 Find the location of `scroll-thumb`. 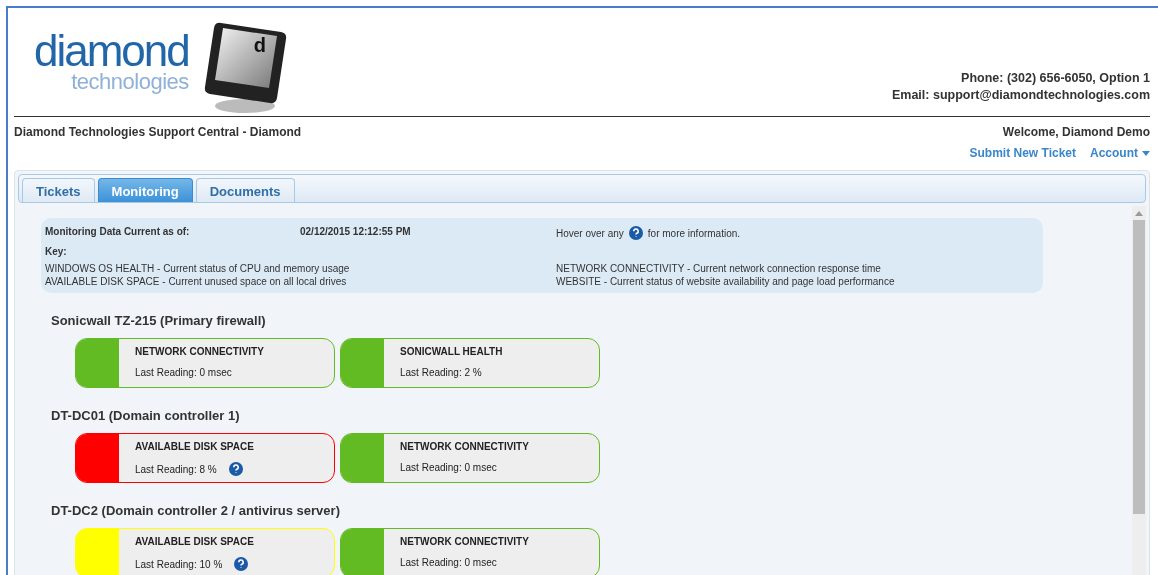

scroll-thumb is located at coordinates (1139, 367).